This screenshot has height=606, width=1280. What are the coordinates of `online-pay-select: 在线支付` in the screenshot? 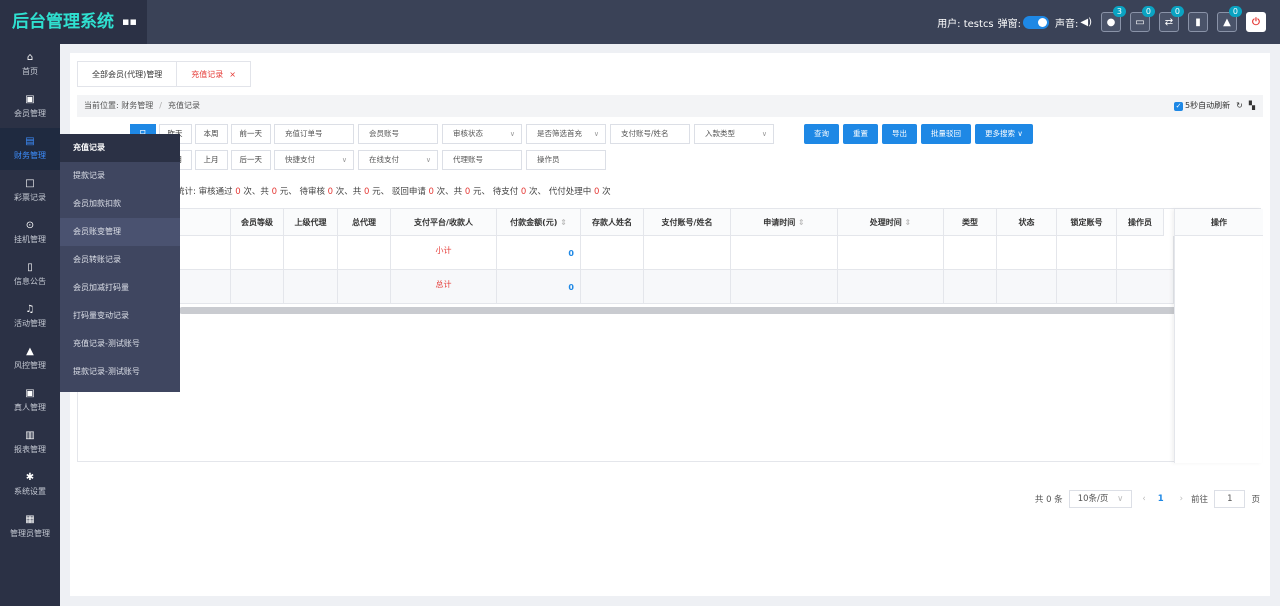 It's located at (398, 160).